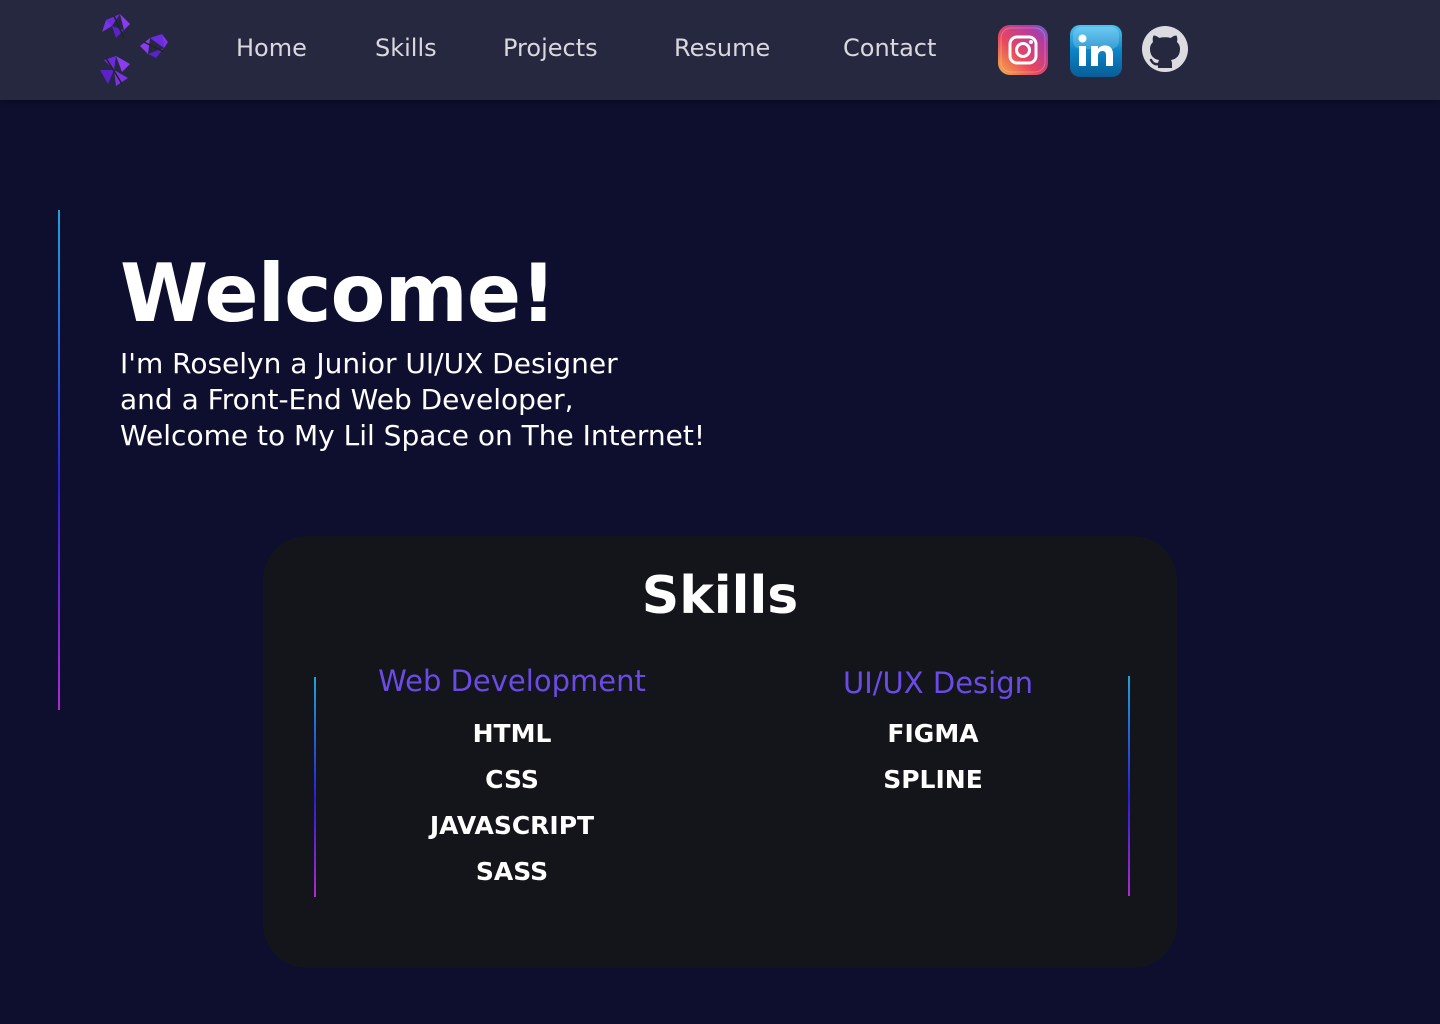  Describe the element at coordinates (933, 757) in the screenshot. I see `ui-ux-design-skill-list: FIGMA SPLINE` at that location.